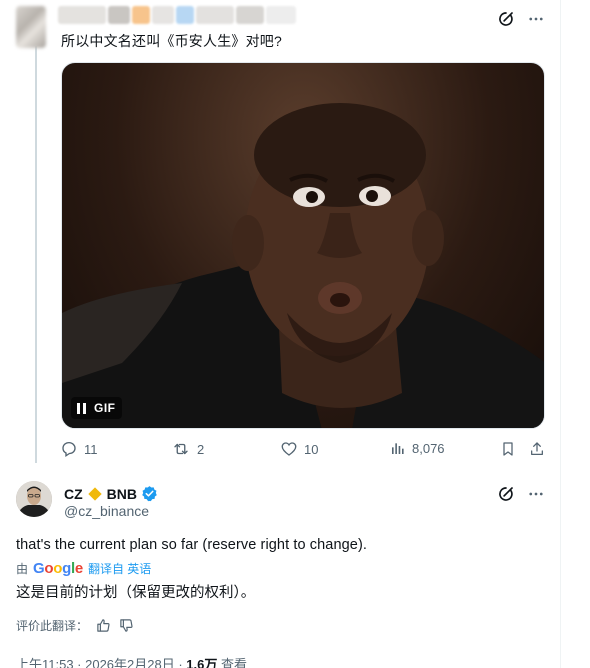 The height and width of the screenshot is (668, 590). I want to click on views-label: 查看, so click(232, 662).